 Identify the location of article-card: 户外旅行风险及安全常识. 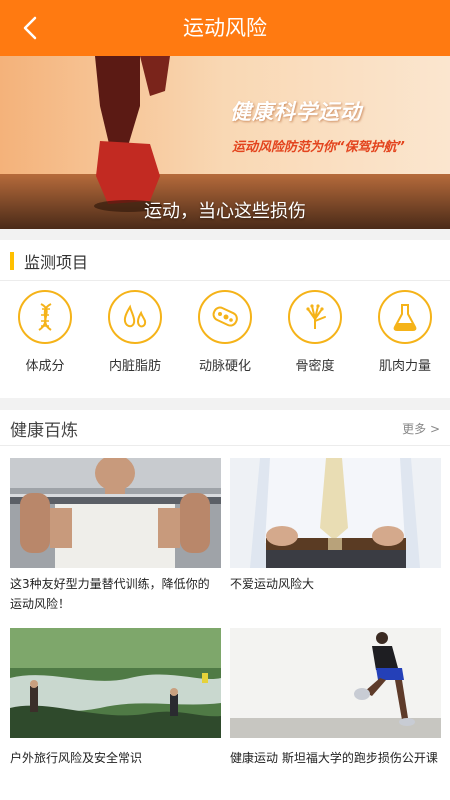
(115, 698).